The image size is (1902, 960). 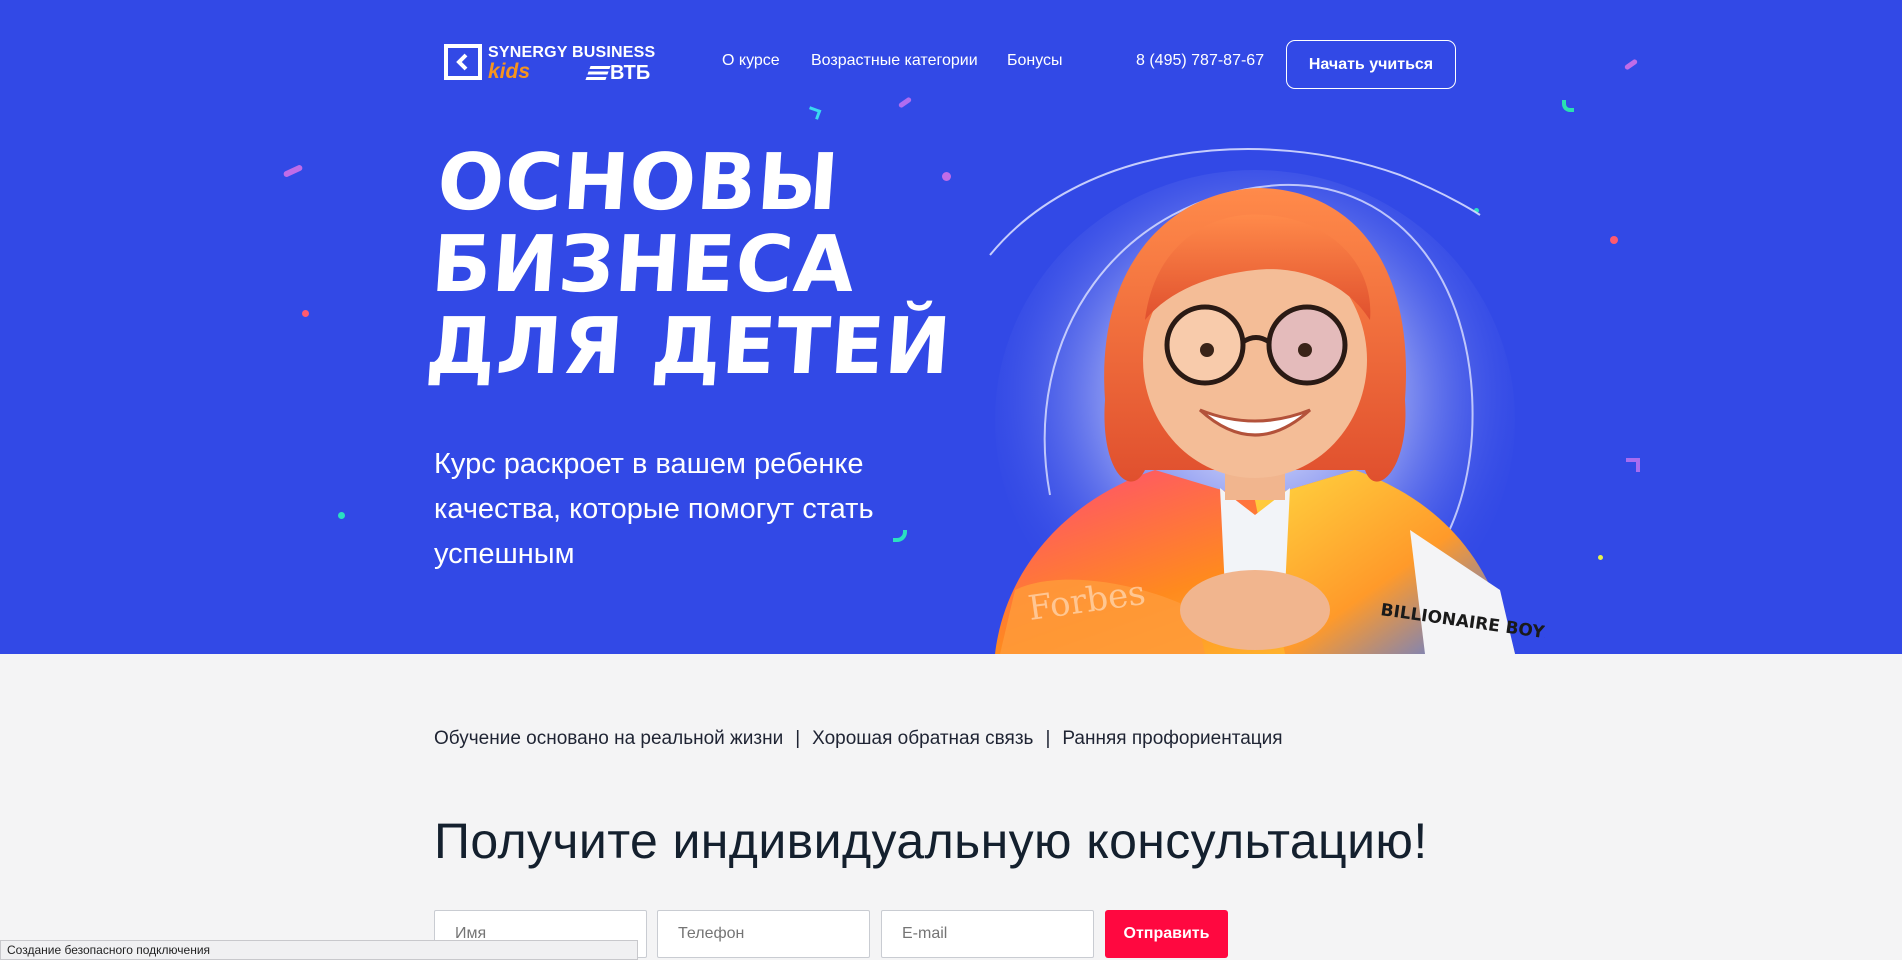 I want to click on hero-title-line: БИЗНЕСА, so click(x=643, y=265).